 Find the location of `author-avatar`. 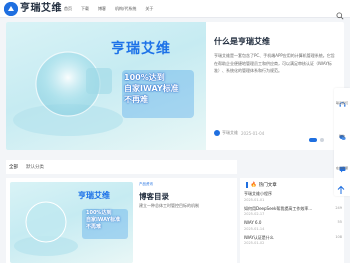

author-avatar is located at coordinates (217, 133).